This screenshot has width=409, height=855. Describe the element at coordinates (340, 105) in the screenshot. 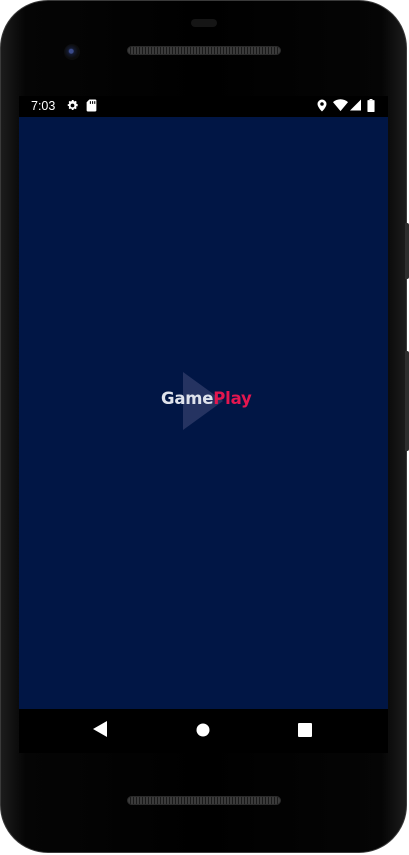

I see `wifi-icon` at that location.